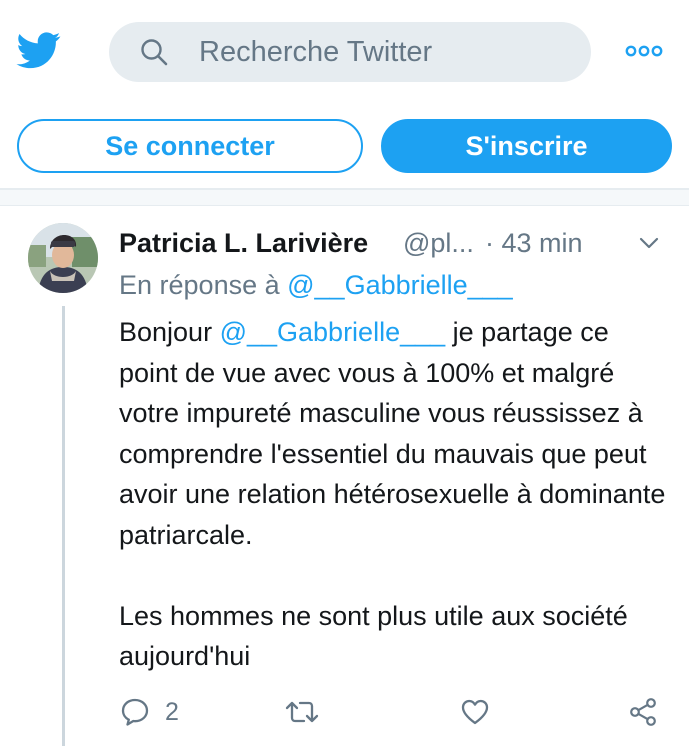 The width and height of the screenshot is (689, 750). Describe the element at coordinates (399, 712) in the screenshot. I see `tweet-actions: 2` at that location.